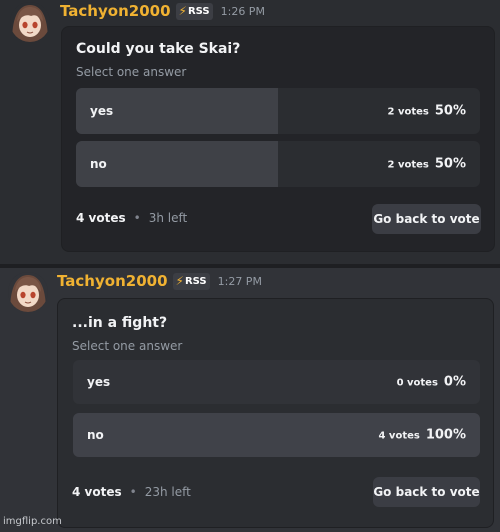 The image size is (500, 532). Describe the element at coordinates (445, 435) in the screenshot. I see `poll-option-percent: 100%` at that location.